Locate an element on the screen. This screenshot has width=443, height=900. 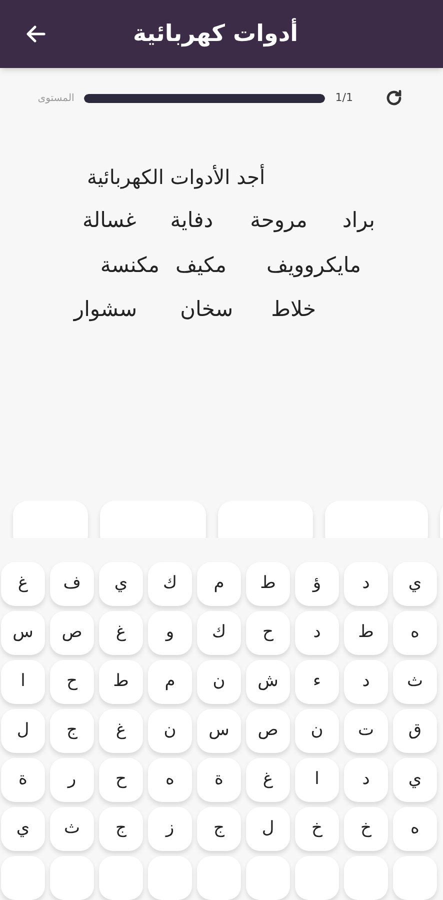
puzzle-prompt: أجد الأدوات الكهربائية is located at coordinates (176, 177).